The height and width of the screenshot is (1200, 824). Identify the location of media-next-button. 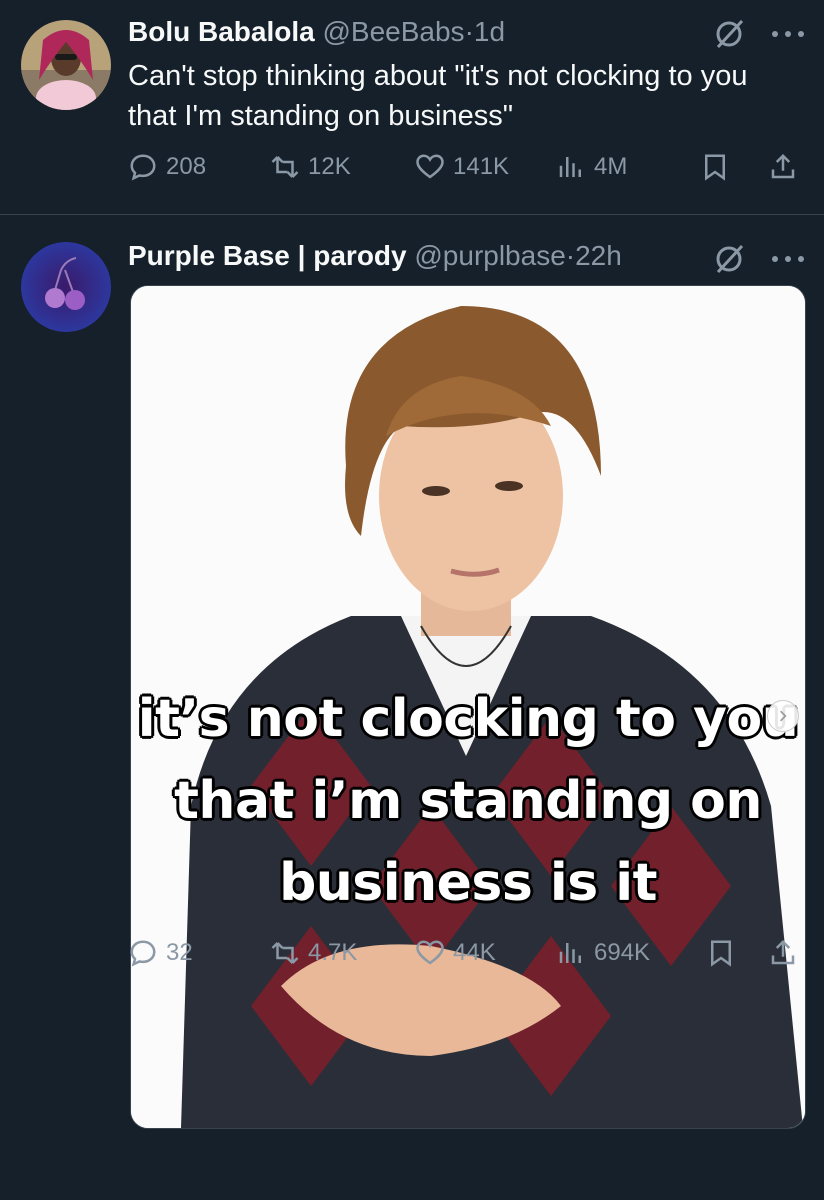
(783, 716).